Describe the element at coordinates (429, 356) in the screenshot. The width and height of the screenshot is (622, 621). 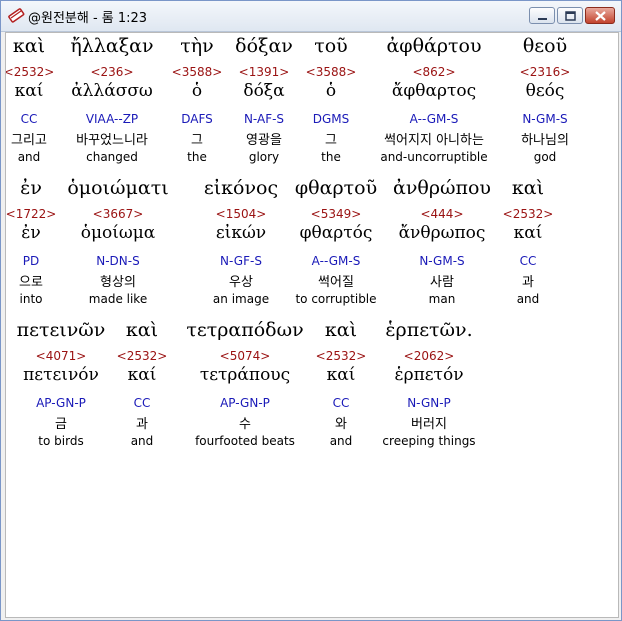
I see `word-strong: <2062>` at that location.